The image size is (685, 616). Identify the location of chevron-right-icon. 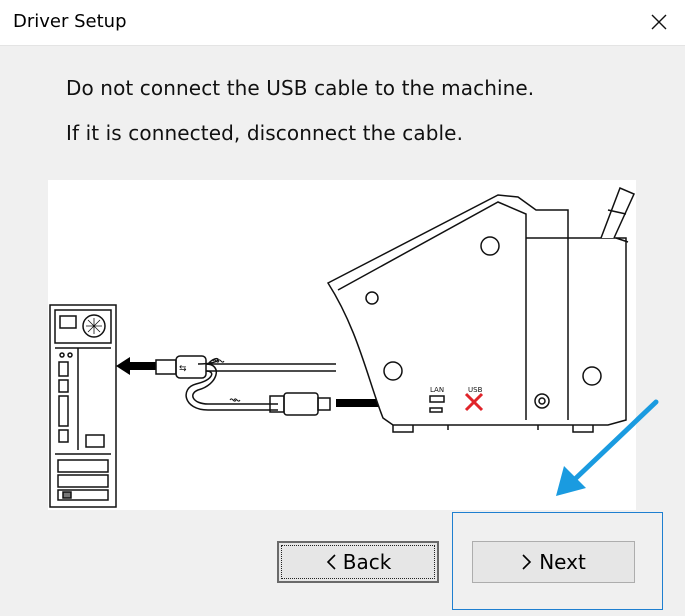
(527, 562).